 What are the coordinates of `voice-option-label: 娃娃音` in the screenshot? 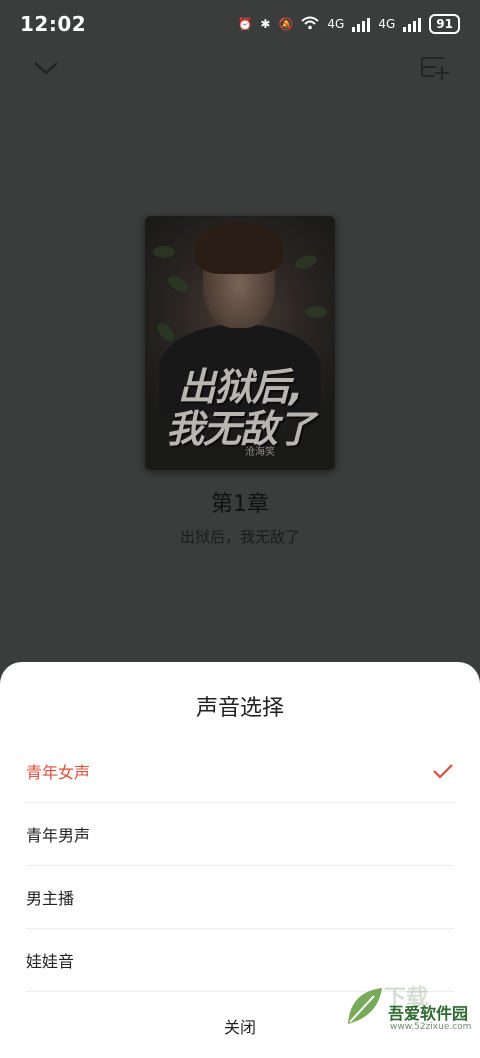 It's located at (50, 961).